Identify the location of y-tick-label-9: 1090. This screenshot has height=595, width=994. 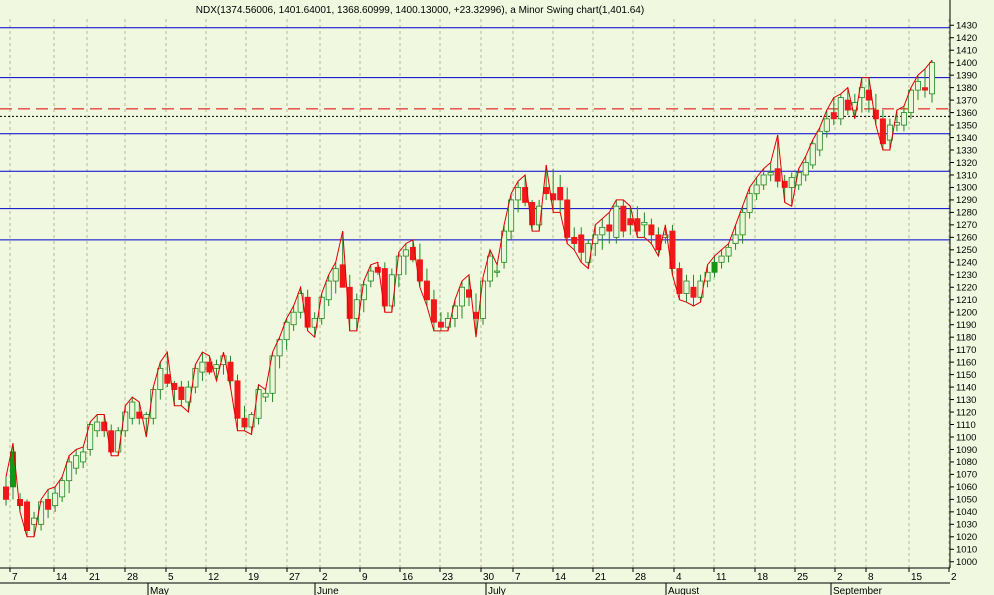
(966, 450).